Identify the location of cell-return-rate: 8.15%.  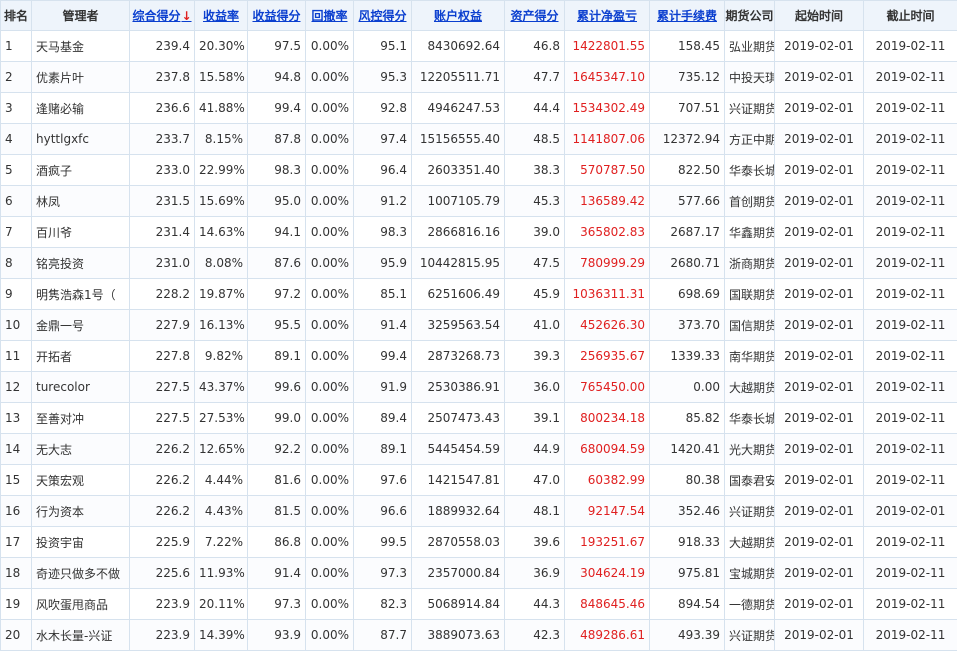
(221, 139).